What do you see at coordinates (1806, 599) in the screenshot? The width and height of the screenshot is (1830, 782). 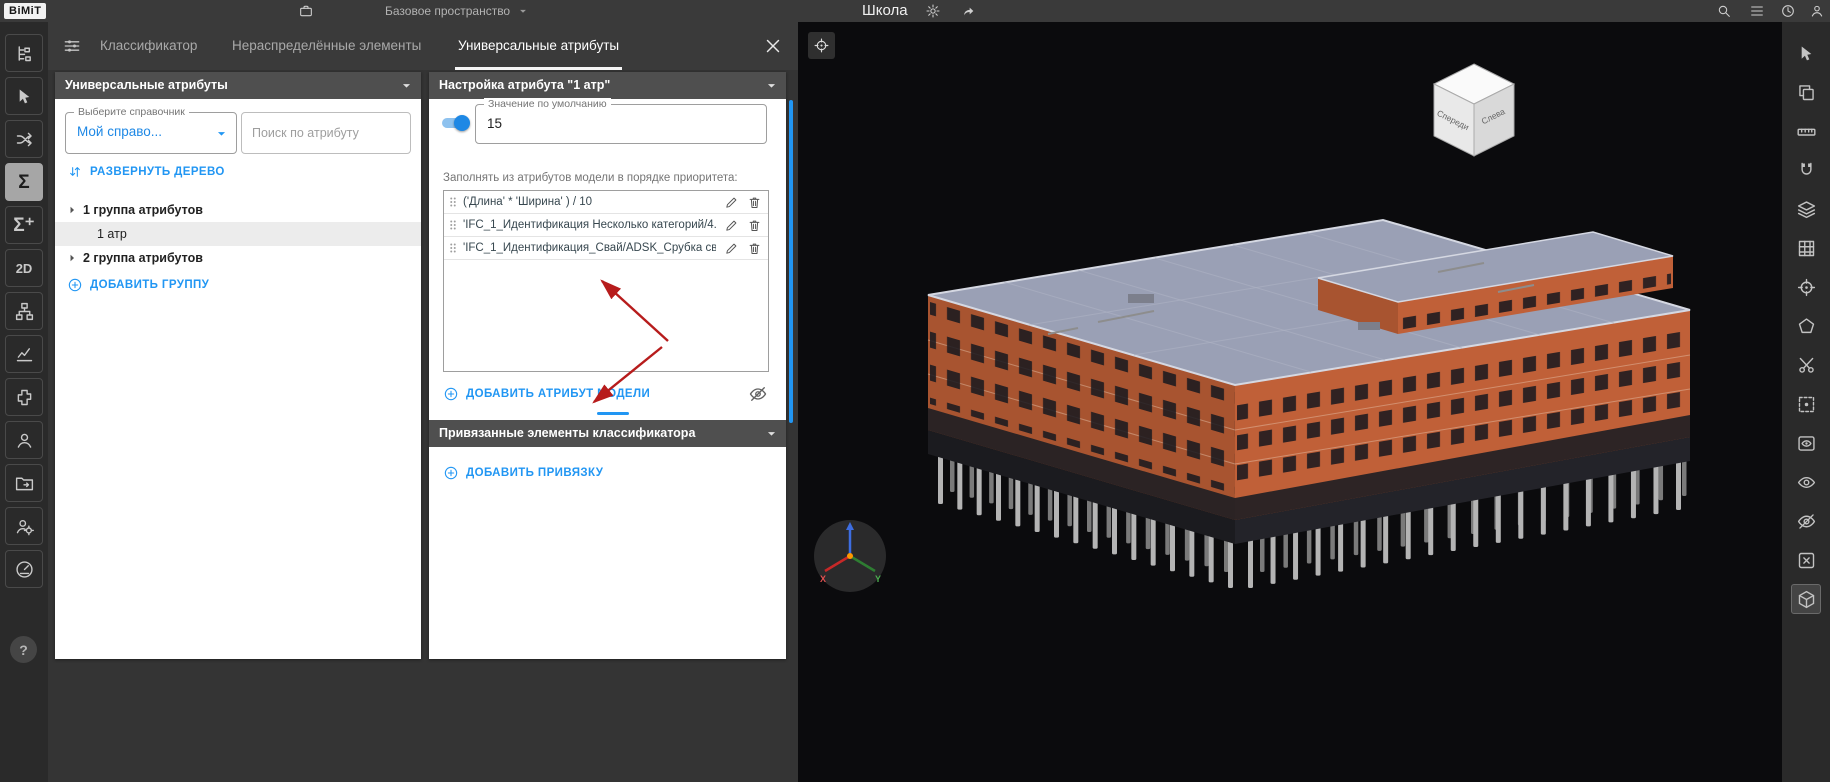 I see `vp-filter-cube-button` at bounding box center [1806, 599].